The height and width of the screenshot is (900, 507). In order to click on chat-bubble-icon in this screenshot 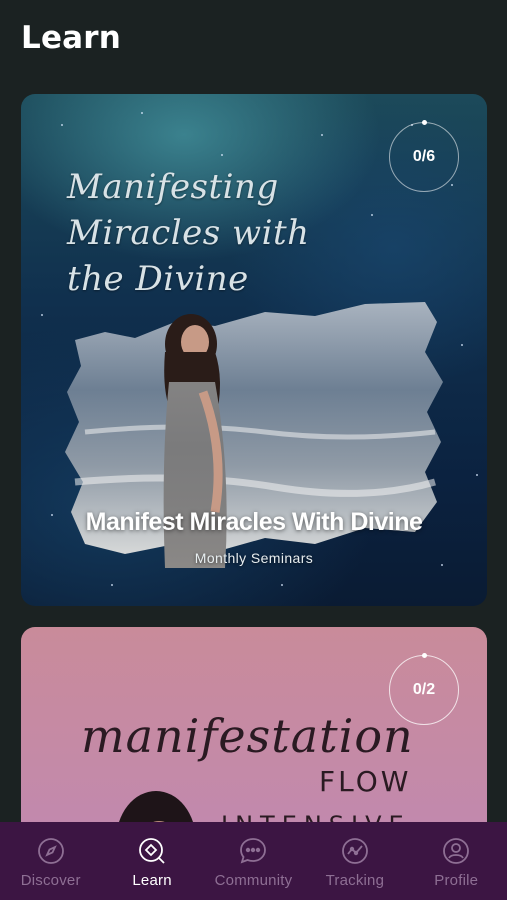, I will do `click(253, 851)`.